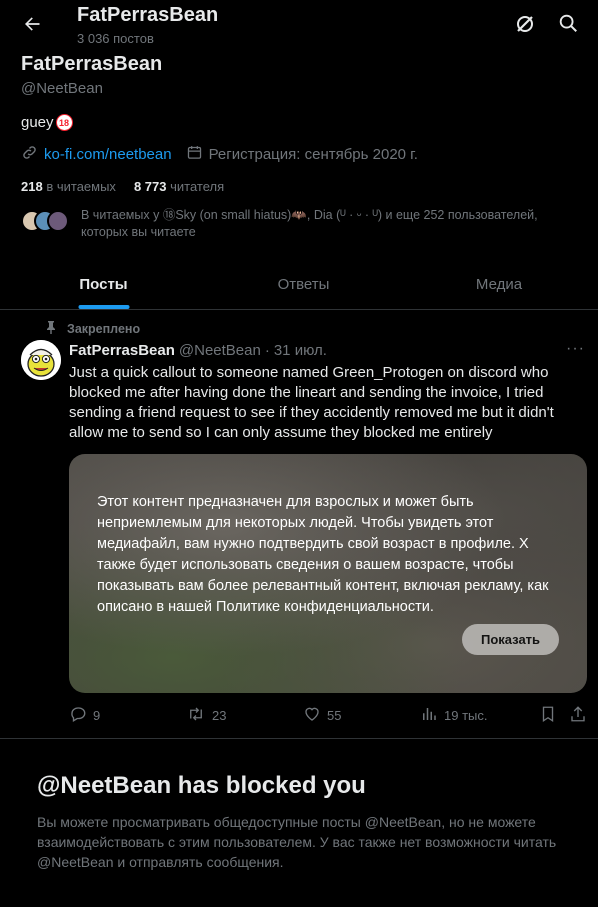  Describe the element at coordinates (148, 15) in the screenshot. I see `header-title: FatPerrasBean` at that location.